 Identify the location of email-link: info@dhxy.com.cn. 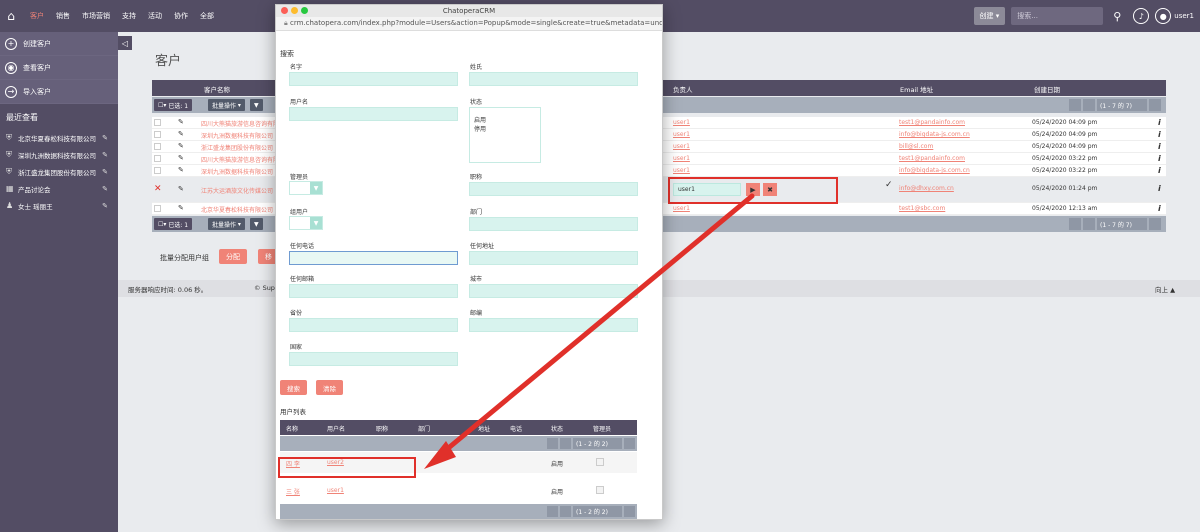
(926, 188).